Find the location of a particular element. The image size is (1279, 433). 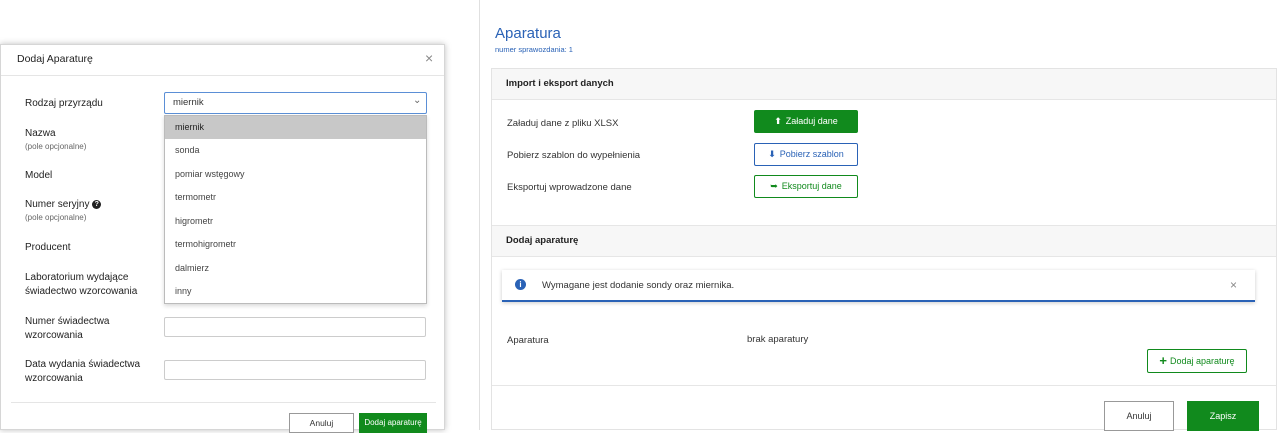

instrument-type-select: miernik ⌄ is located at coordinates (295, 103).